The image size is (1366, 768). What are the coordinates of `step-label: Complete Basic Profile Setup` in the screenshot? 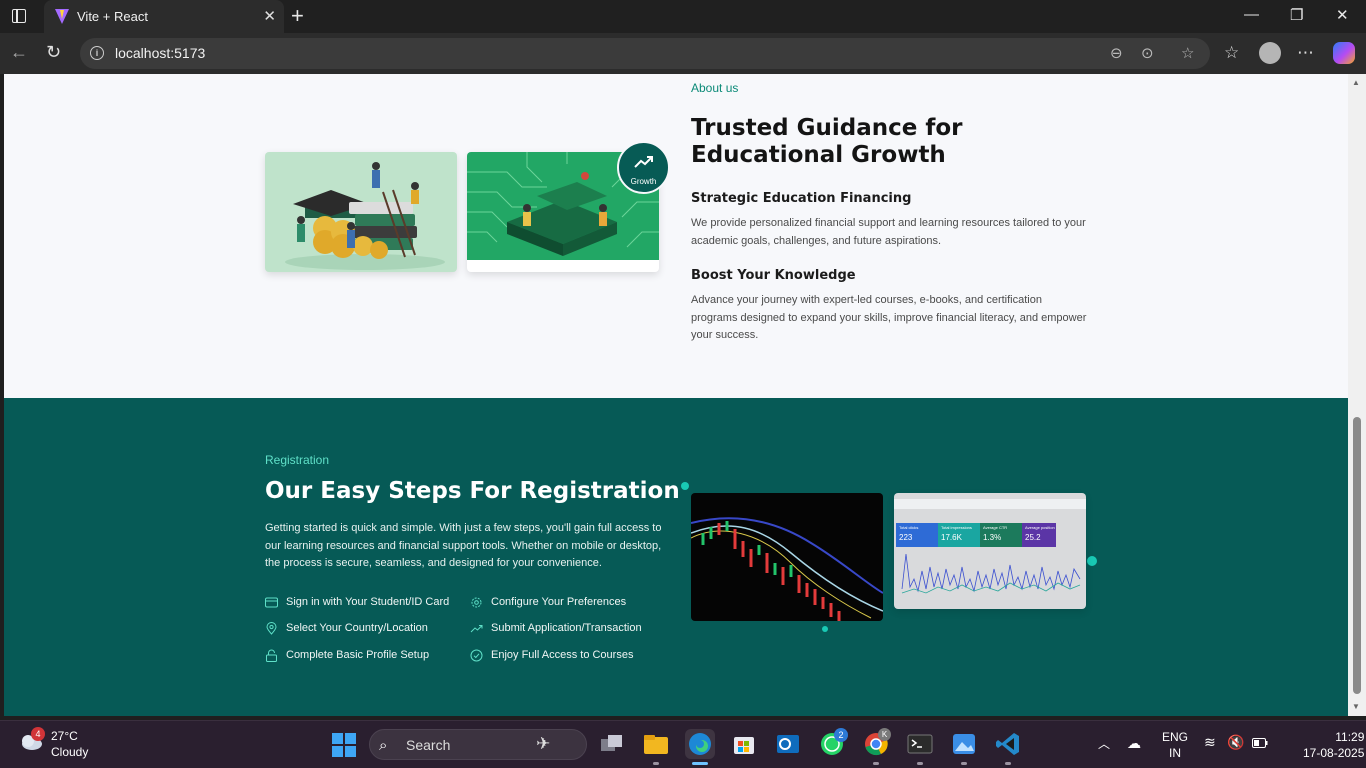 It's located at (358, 655).